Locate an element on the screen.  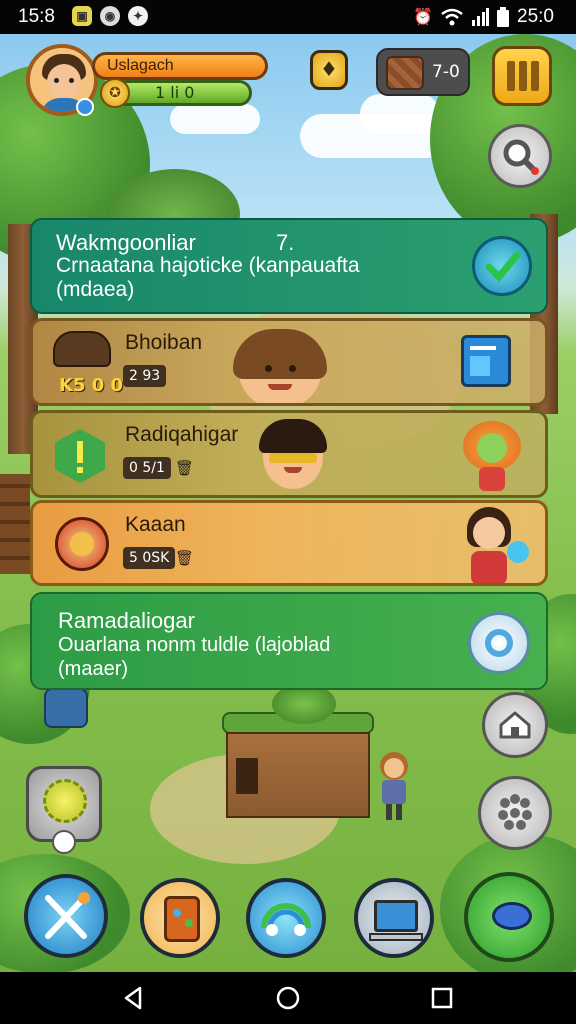
resource-value: 7-0 is located at coordinates (446, 72).